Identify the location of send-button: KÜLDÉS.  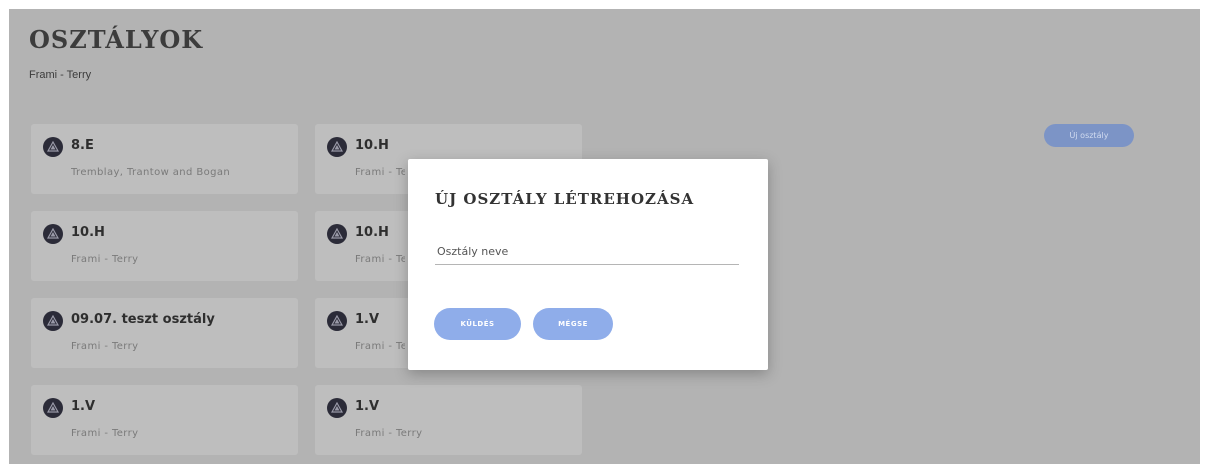
(477, 324).